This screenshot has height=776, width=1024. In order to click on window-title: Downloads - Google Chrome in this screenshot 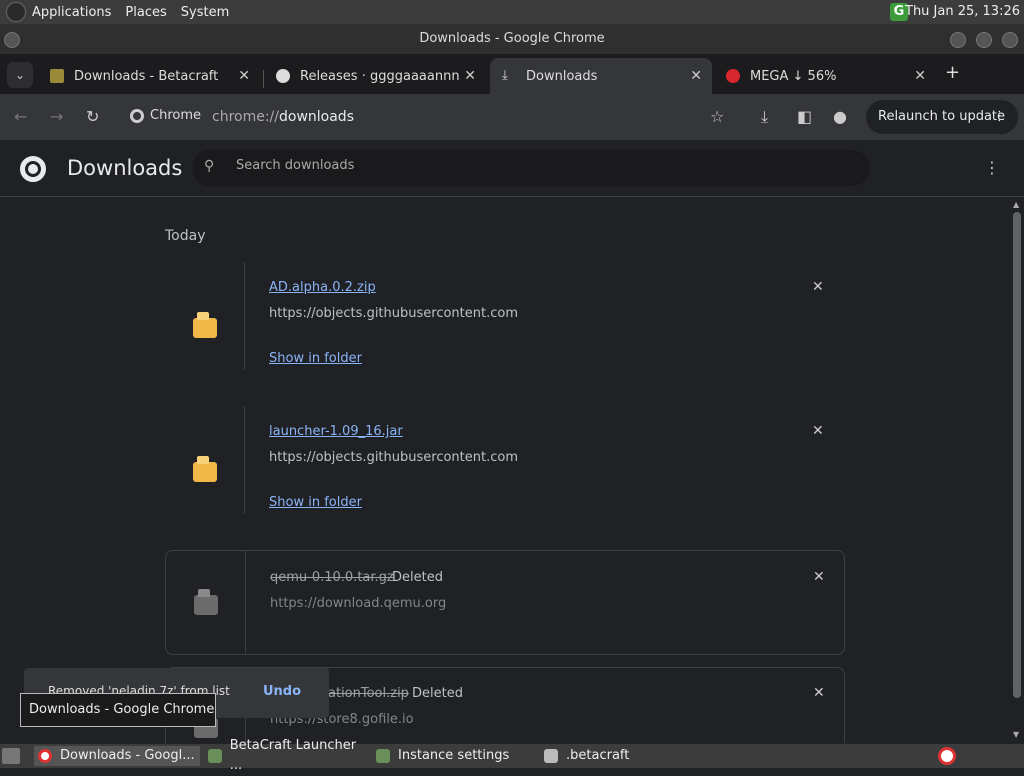, I will do `click(512, 38)`.